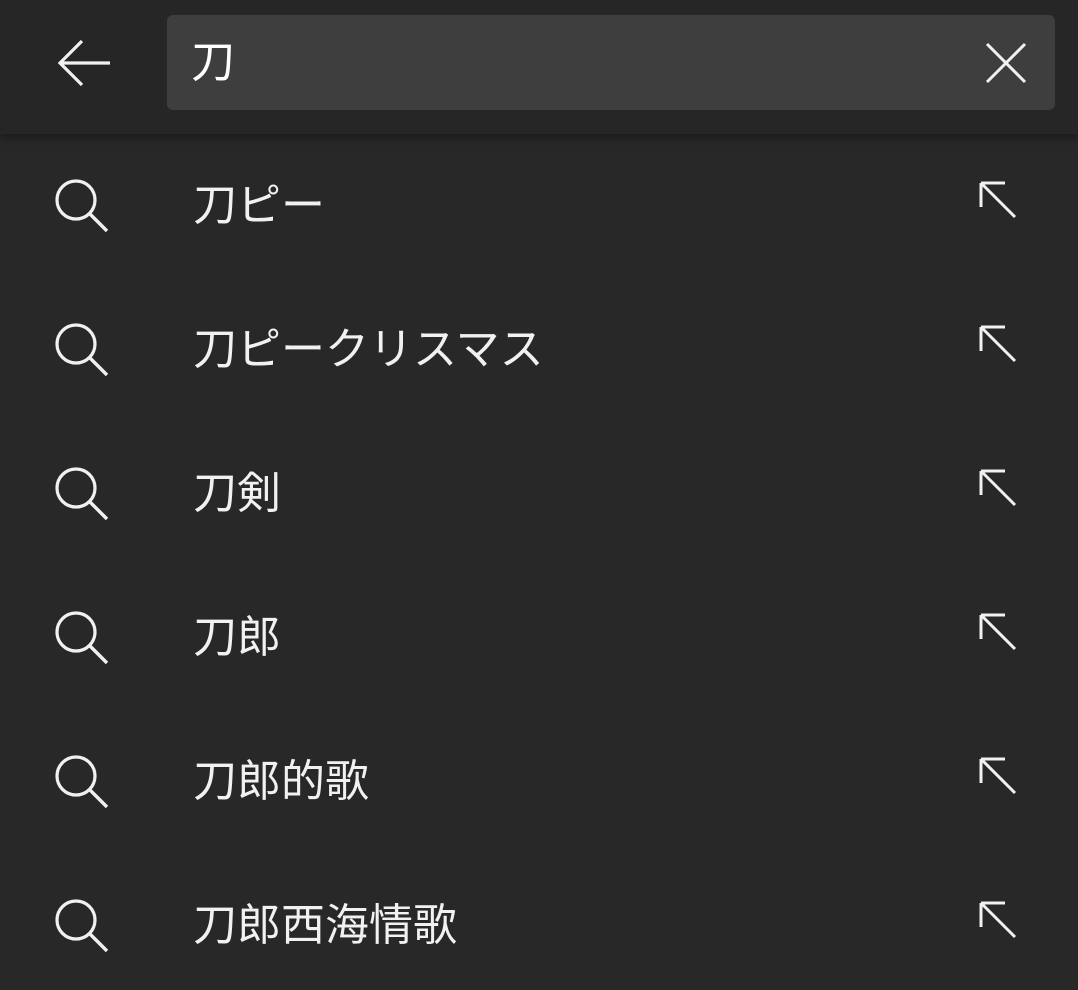  What do you see at coordinates (539, 638) in the screenshot?
I see `suggestion-item: 刀郎` at bounding box center [539, 638].